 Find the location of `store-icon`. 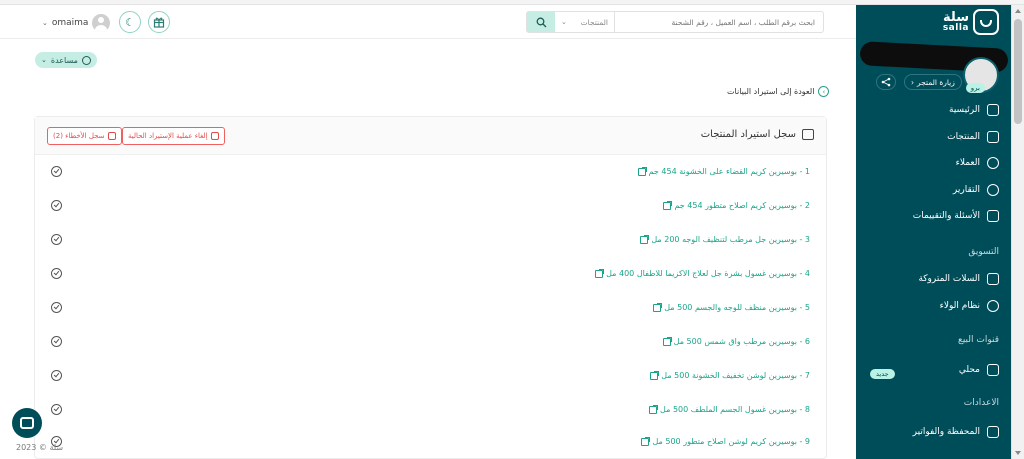

store-icon is located at coordinates (993, 370).